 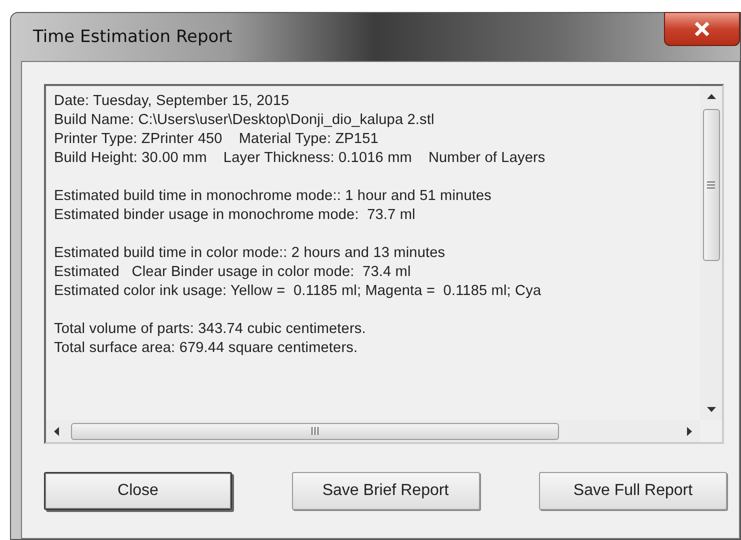 What do you see at coordinates (245, 120) in the screenshot?
I see `report-line: Build Name: C:\Users\user\Desktop\Donji_dio_kalupa 2.stl` at bounding box center [245, 120].